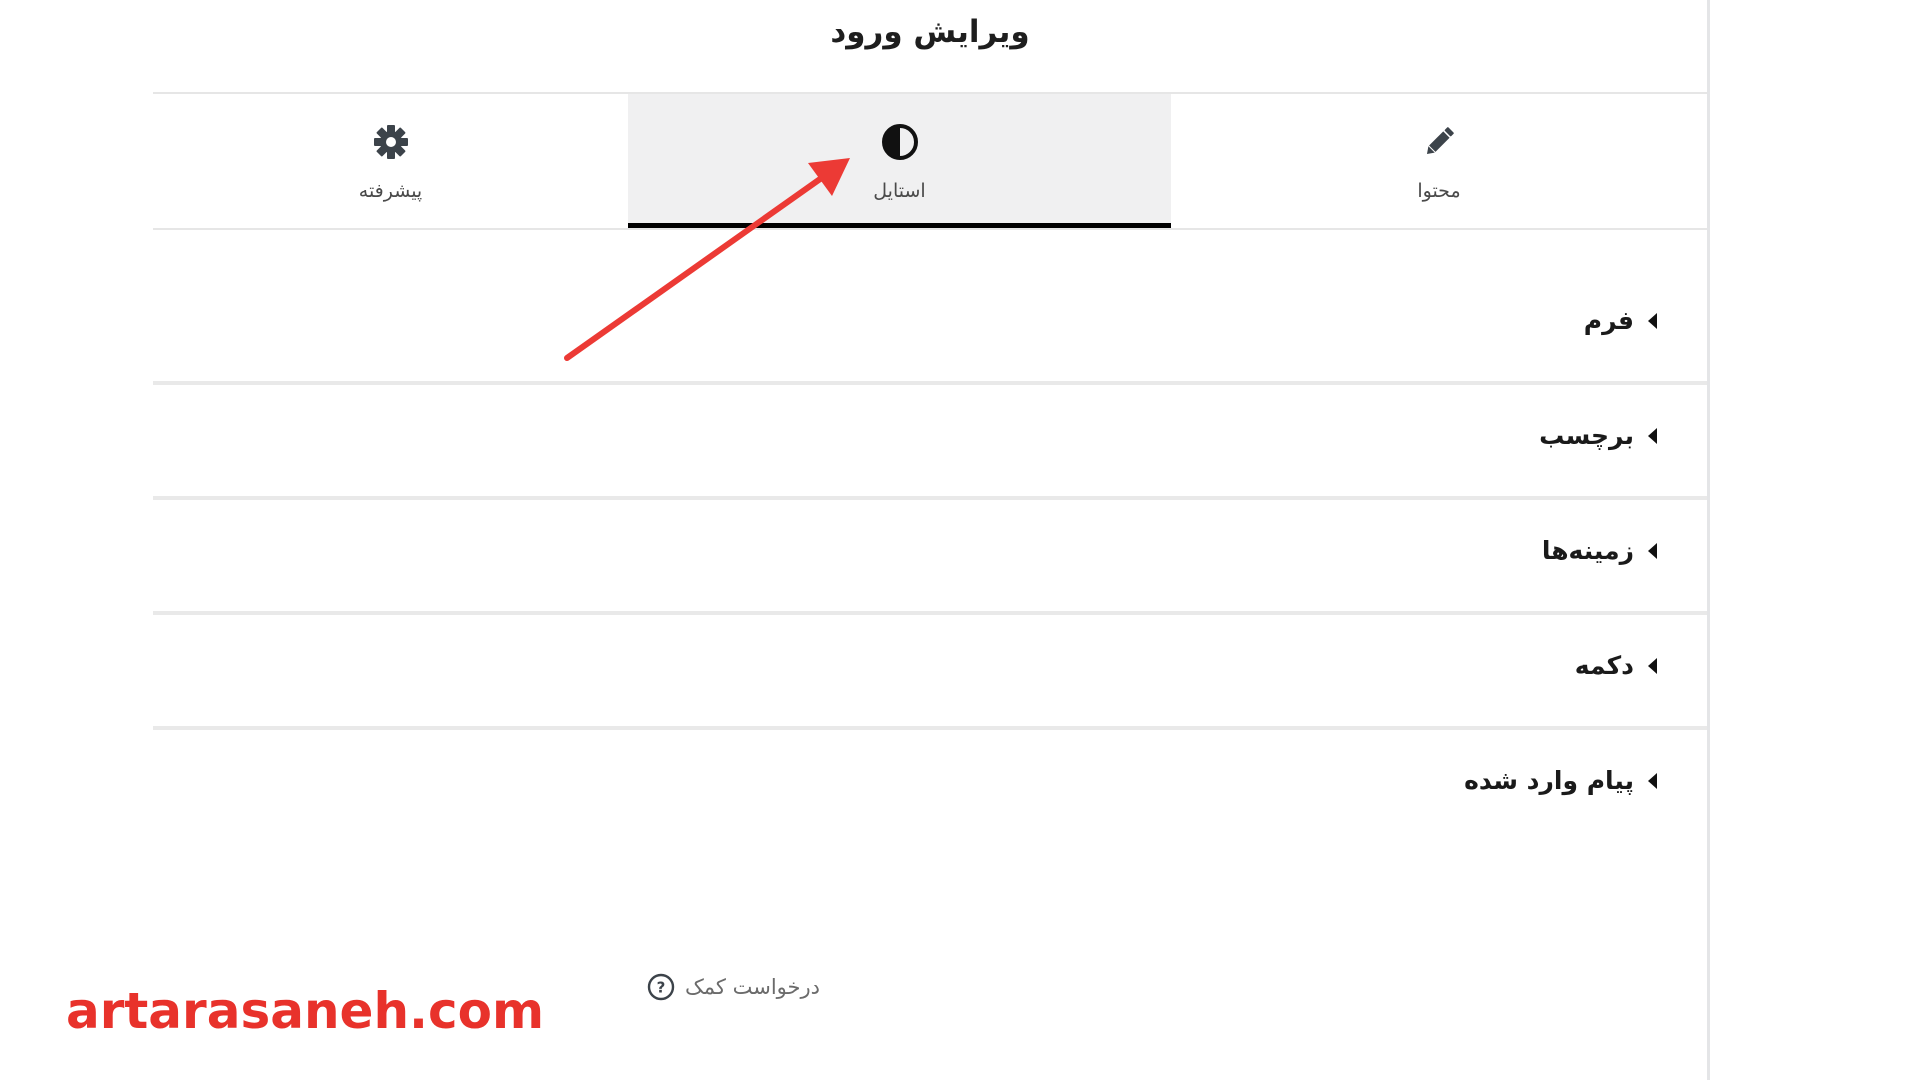 This screenshot has height=1080, width=1920. Describe the element at coordinates (1586, 435) in the screenshot. I see `section-label: برچسب` at that location.